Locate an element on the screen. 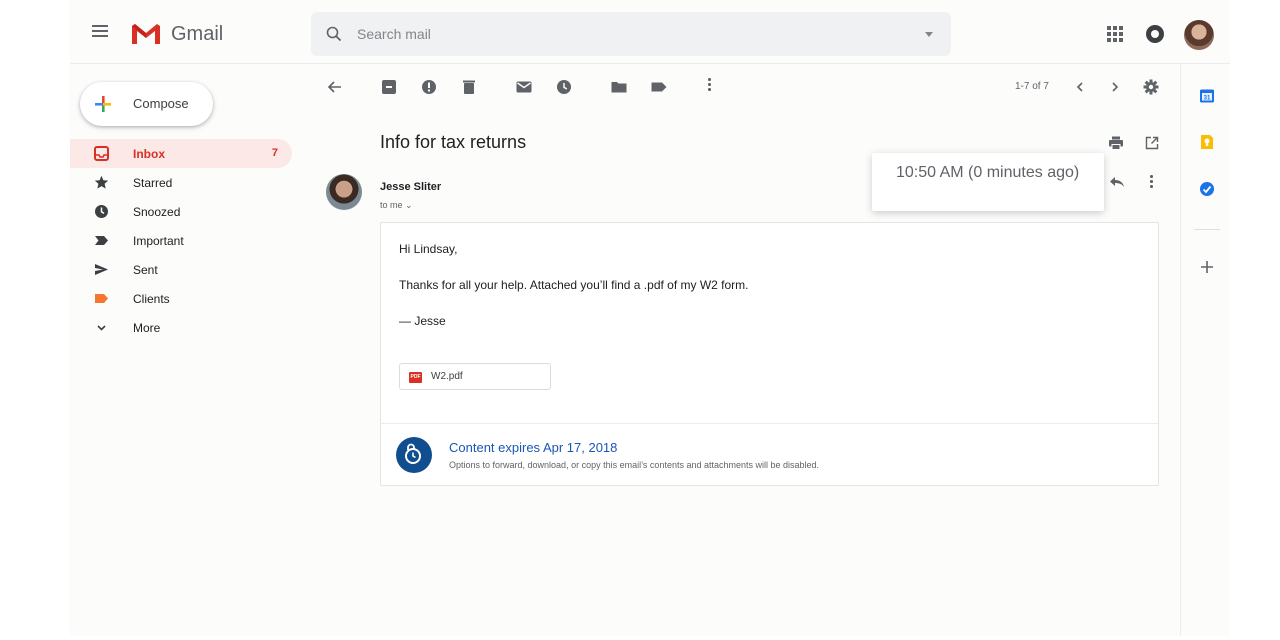  main-menu-icon is located at coordinates (102, 32).